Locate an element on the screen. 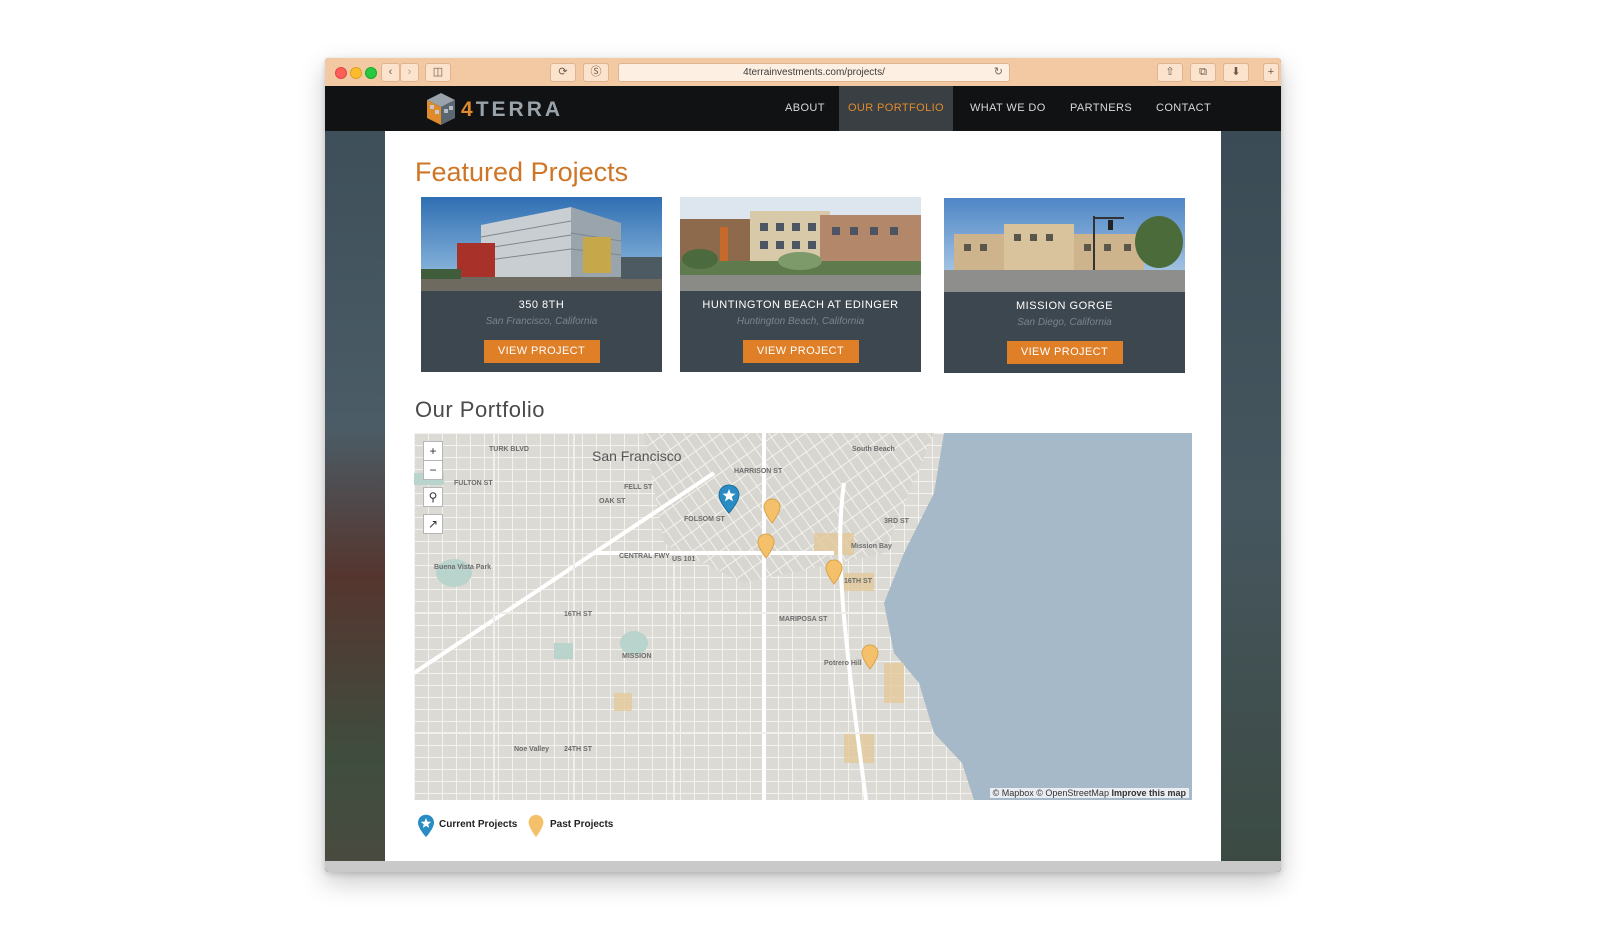 The height and width of the screenshot is (932, 1600). nav-about: ABOUT is located at coordinates (805, 108).